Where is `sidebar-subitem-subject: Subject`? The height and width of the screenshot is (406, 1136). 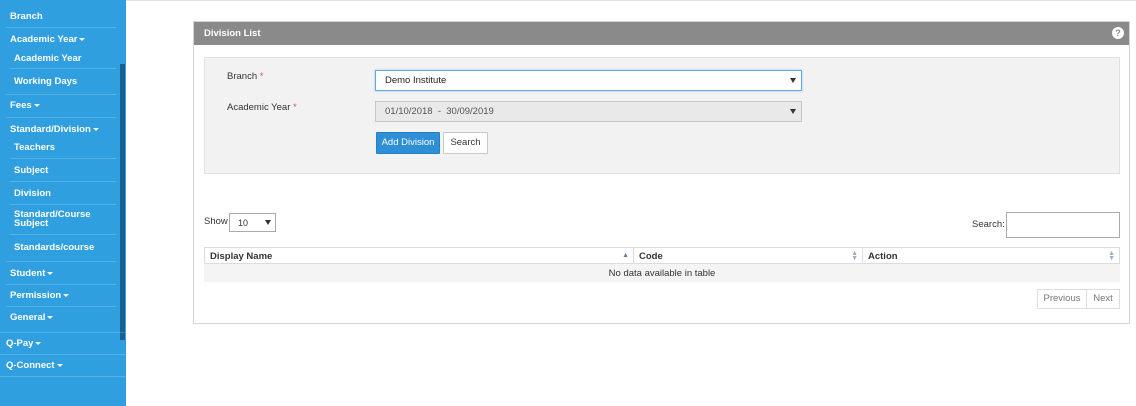 sidebar-subitem-subject: Subject is located at coordinates (31, 170).